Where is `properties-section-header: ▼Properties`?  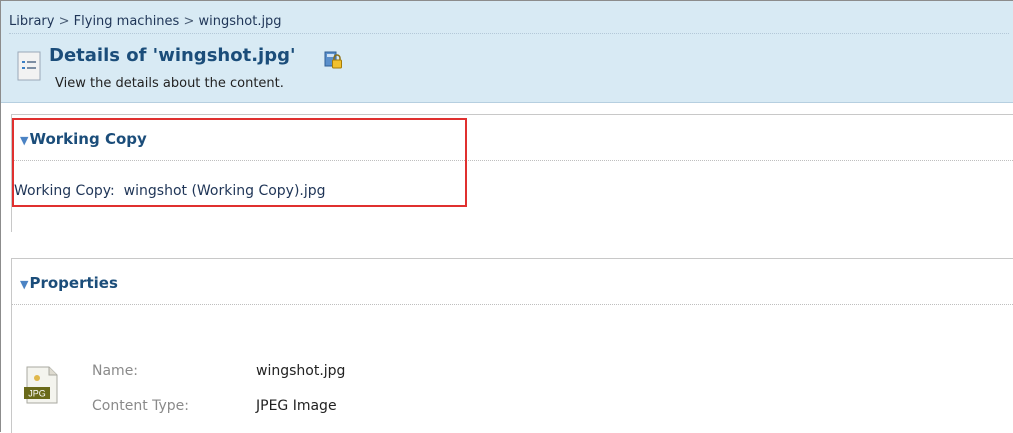
properties-section-header: ▼Properties is located at coordinates (512, 282).